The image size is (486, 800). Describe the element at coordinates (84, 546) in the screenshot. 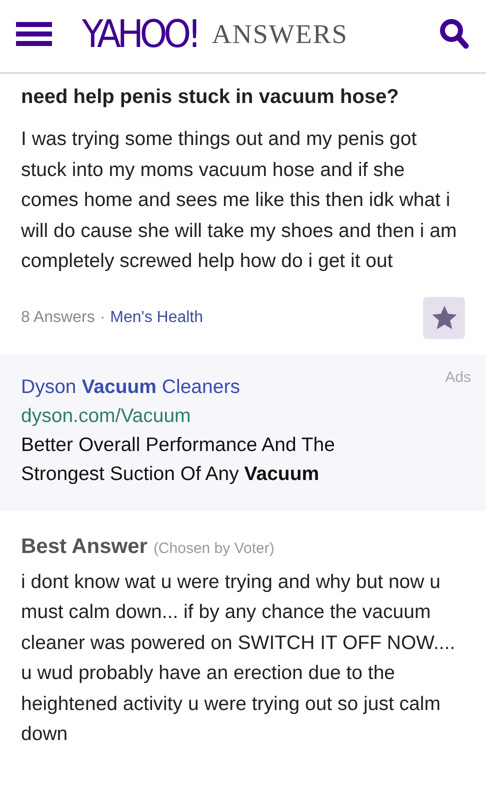

I see `best-answer-heading: Best Answer` at that location.